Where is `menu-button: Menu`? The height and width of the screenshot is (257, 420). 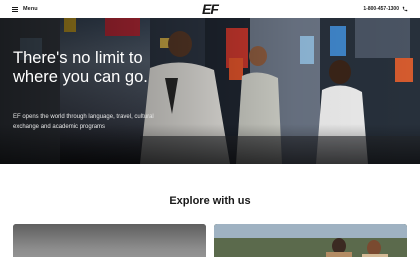 menu-button: Menu is located at coordinates (25, 9).